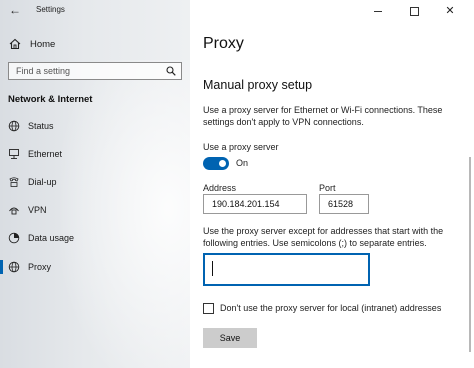 The height and width of the screenshot is (368, 474). Describe the element at coordinates (208, 308) in the screenshot. I see `local-bypass-checkbox` at that location.